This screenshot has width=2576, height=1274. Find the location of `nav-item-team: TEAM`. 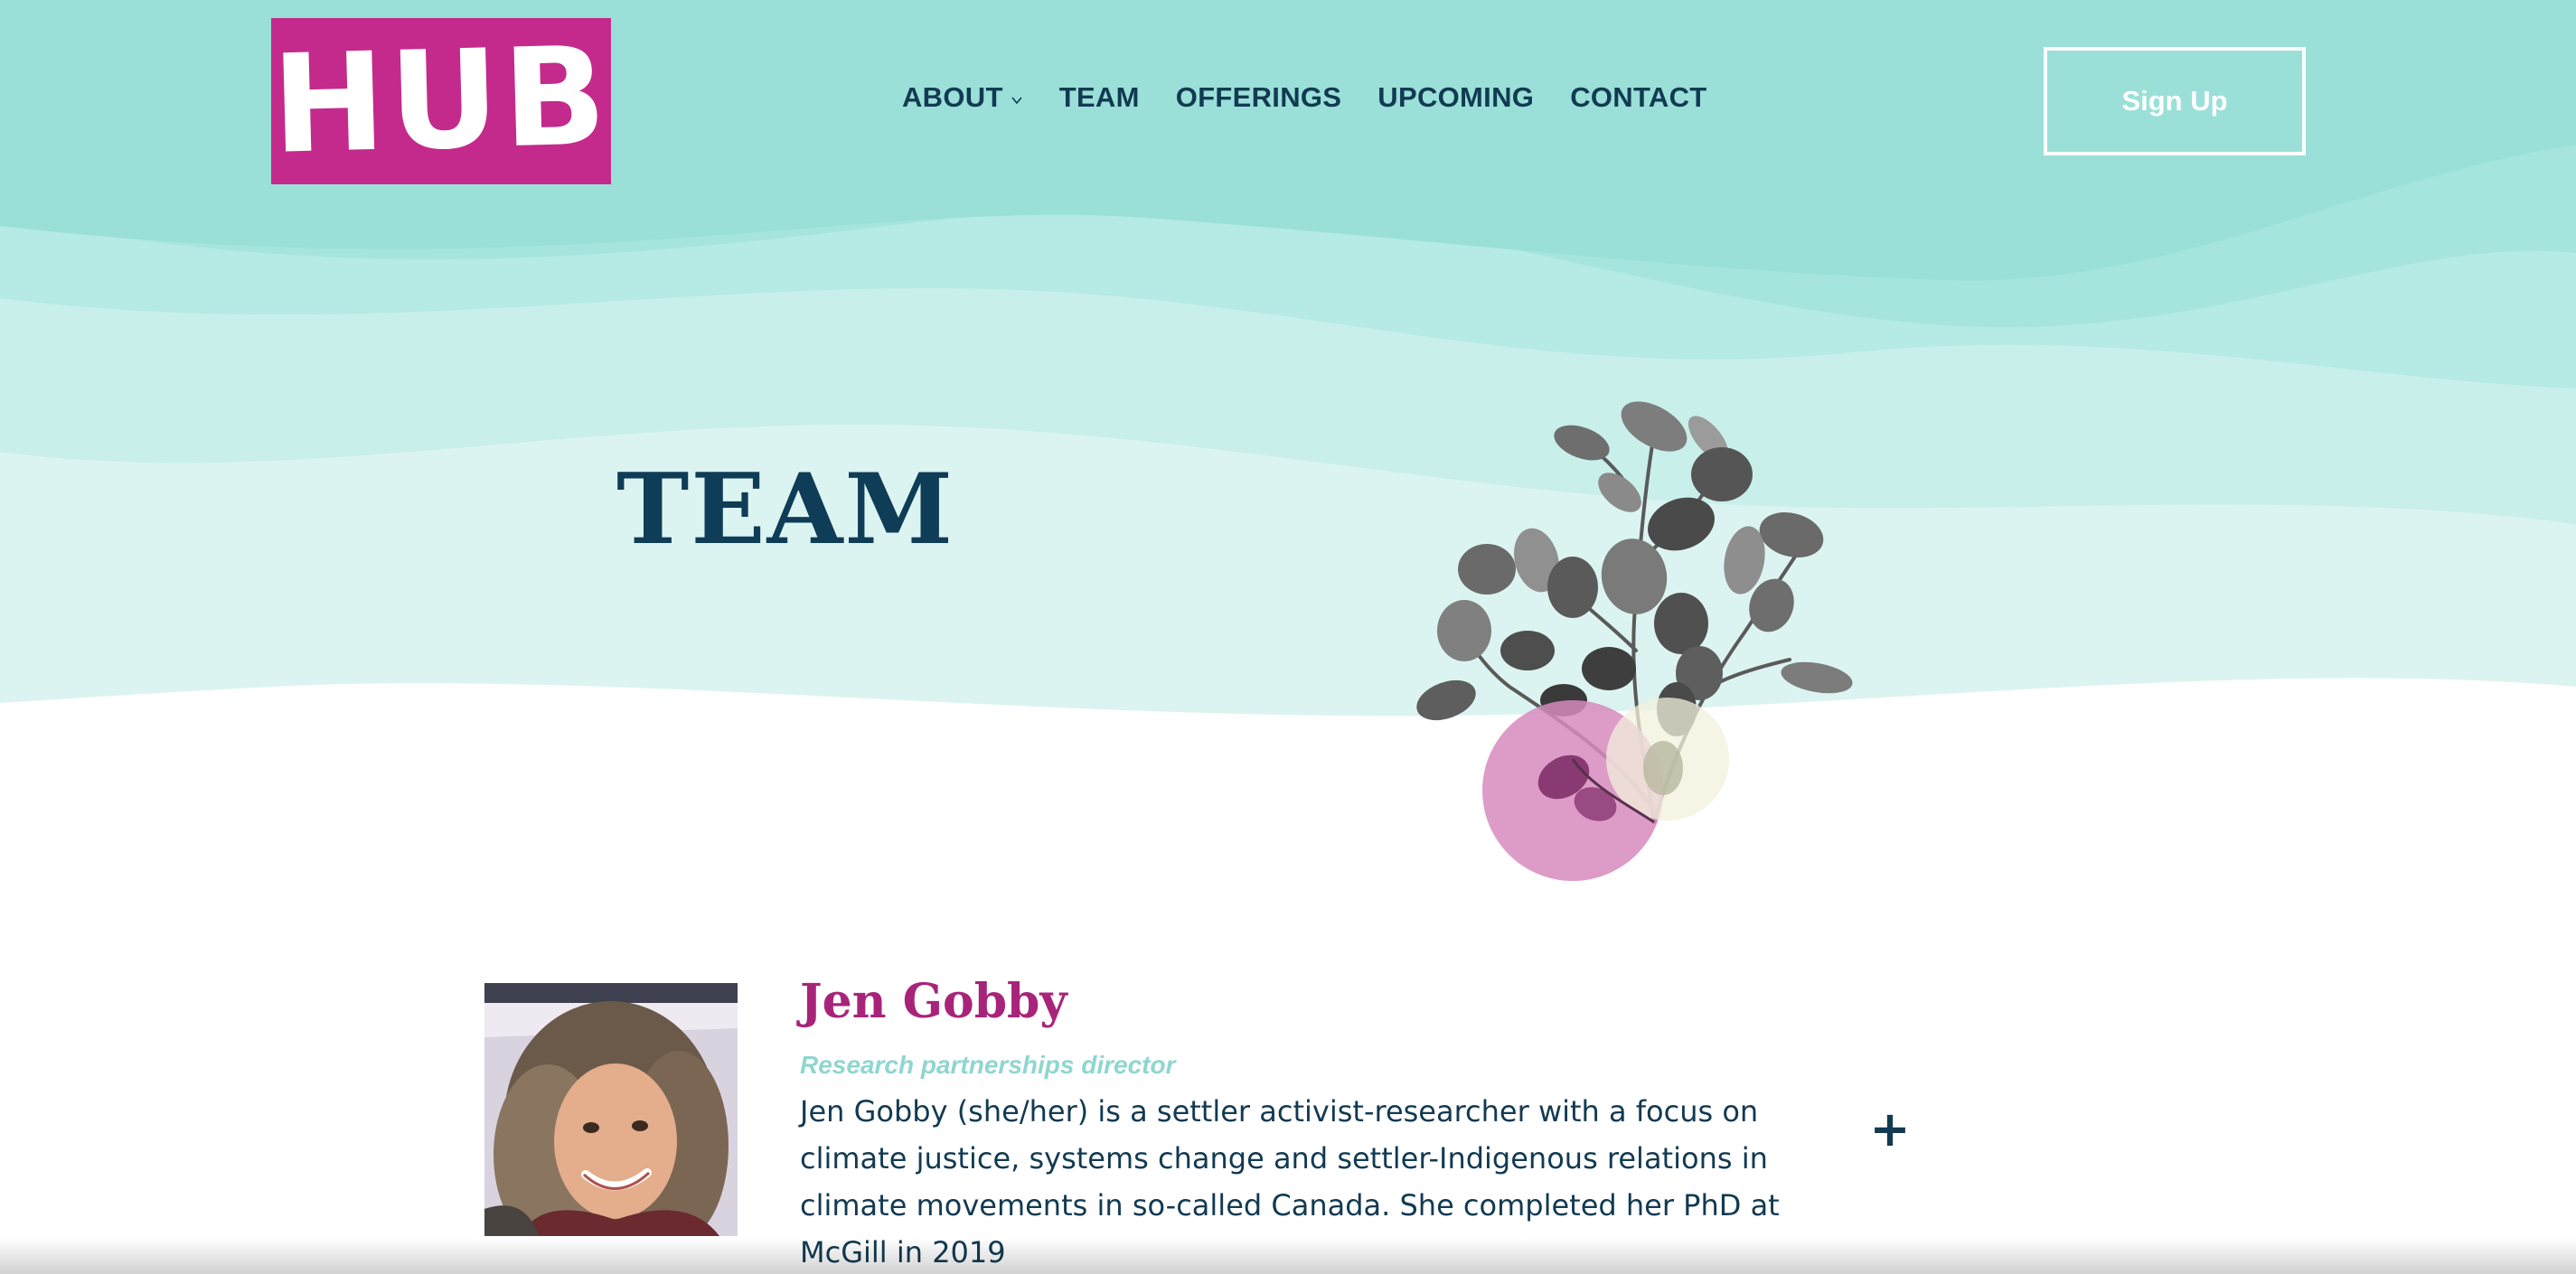

nav-item-team: TEAM is located at coordinates (1100, 97).